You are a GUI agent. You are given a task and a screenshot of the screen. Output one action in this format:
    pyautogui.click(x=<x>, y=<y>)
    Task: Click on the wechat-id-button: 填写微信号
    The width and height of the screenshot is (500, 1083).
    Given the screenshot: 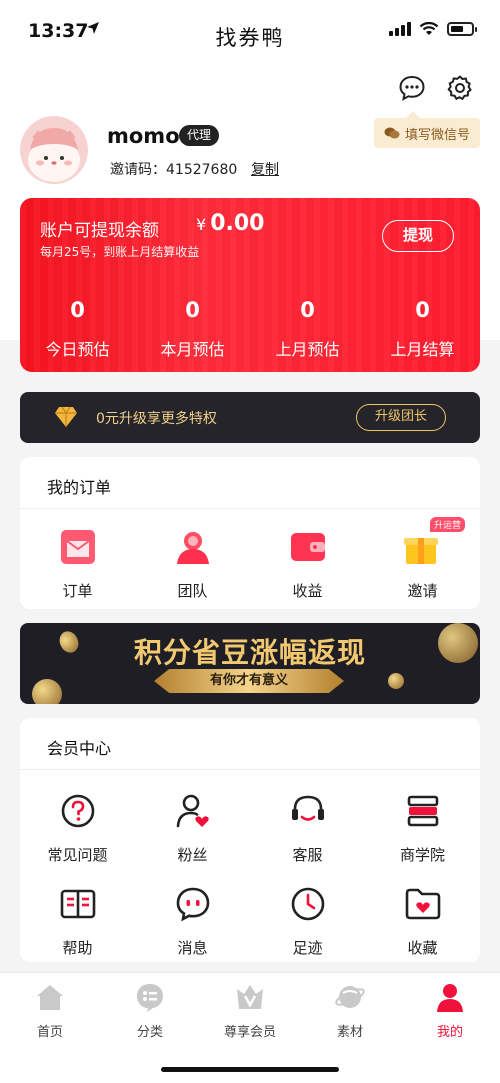 What is the action you would take?
    pyautogui.click(x=426, y=129)
    